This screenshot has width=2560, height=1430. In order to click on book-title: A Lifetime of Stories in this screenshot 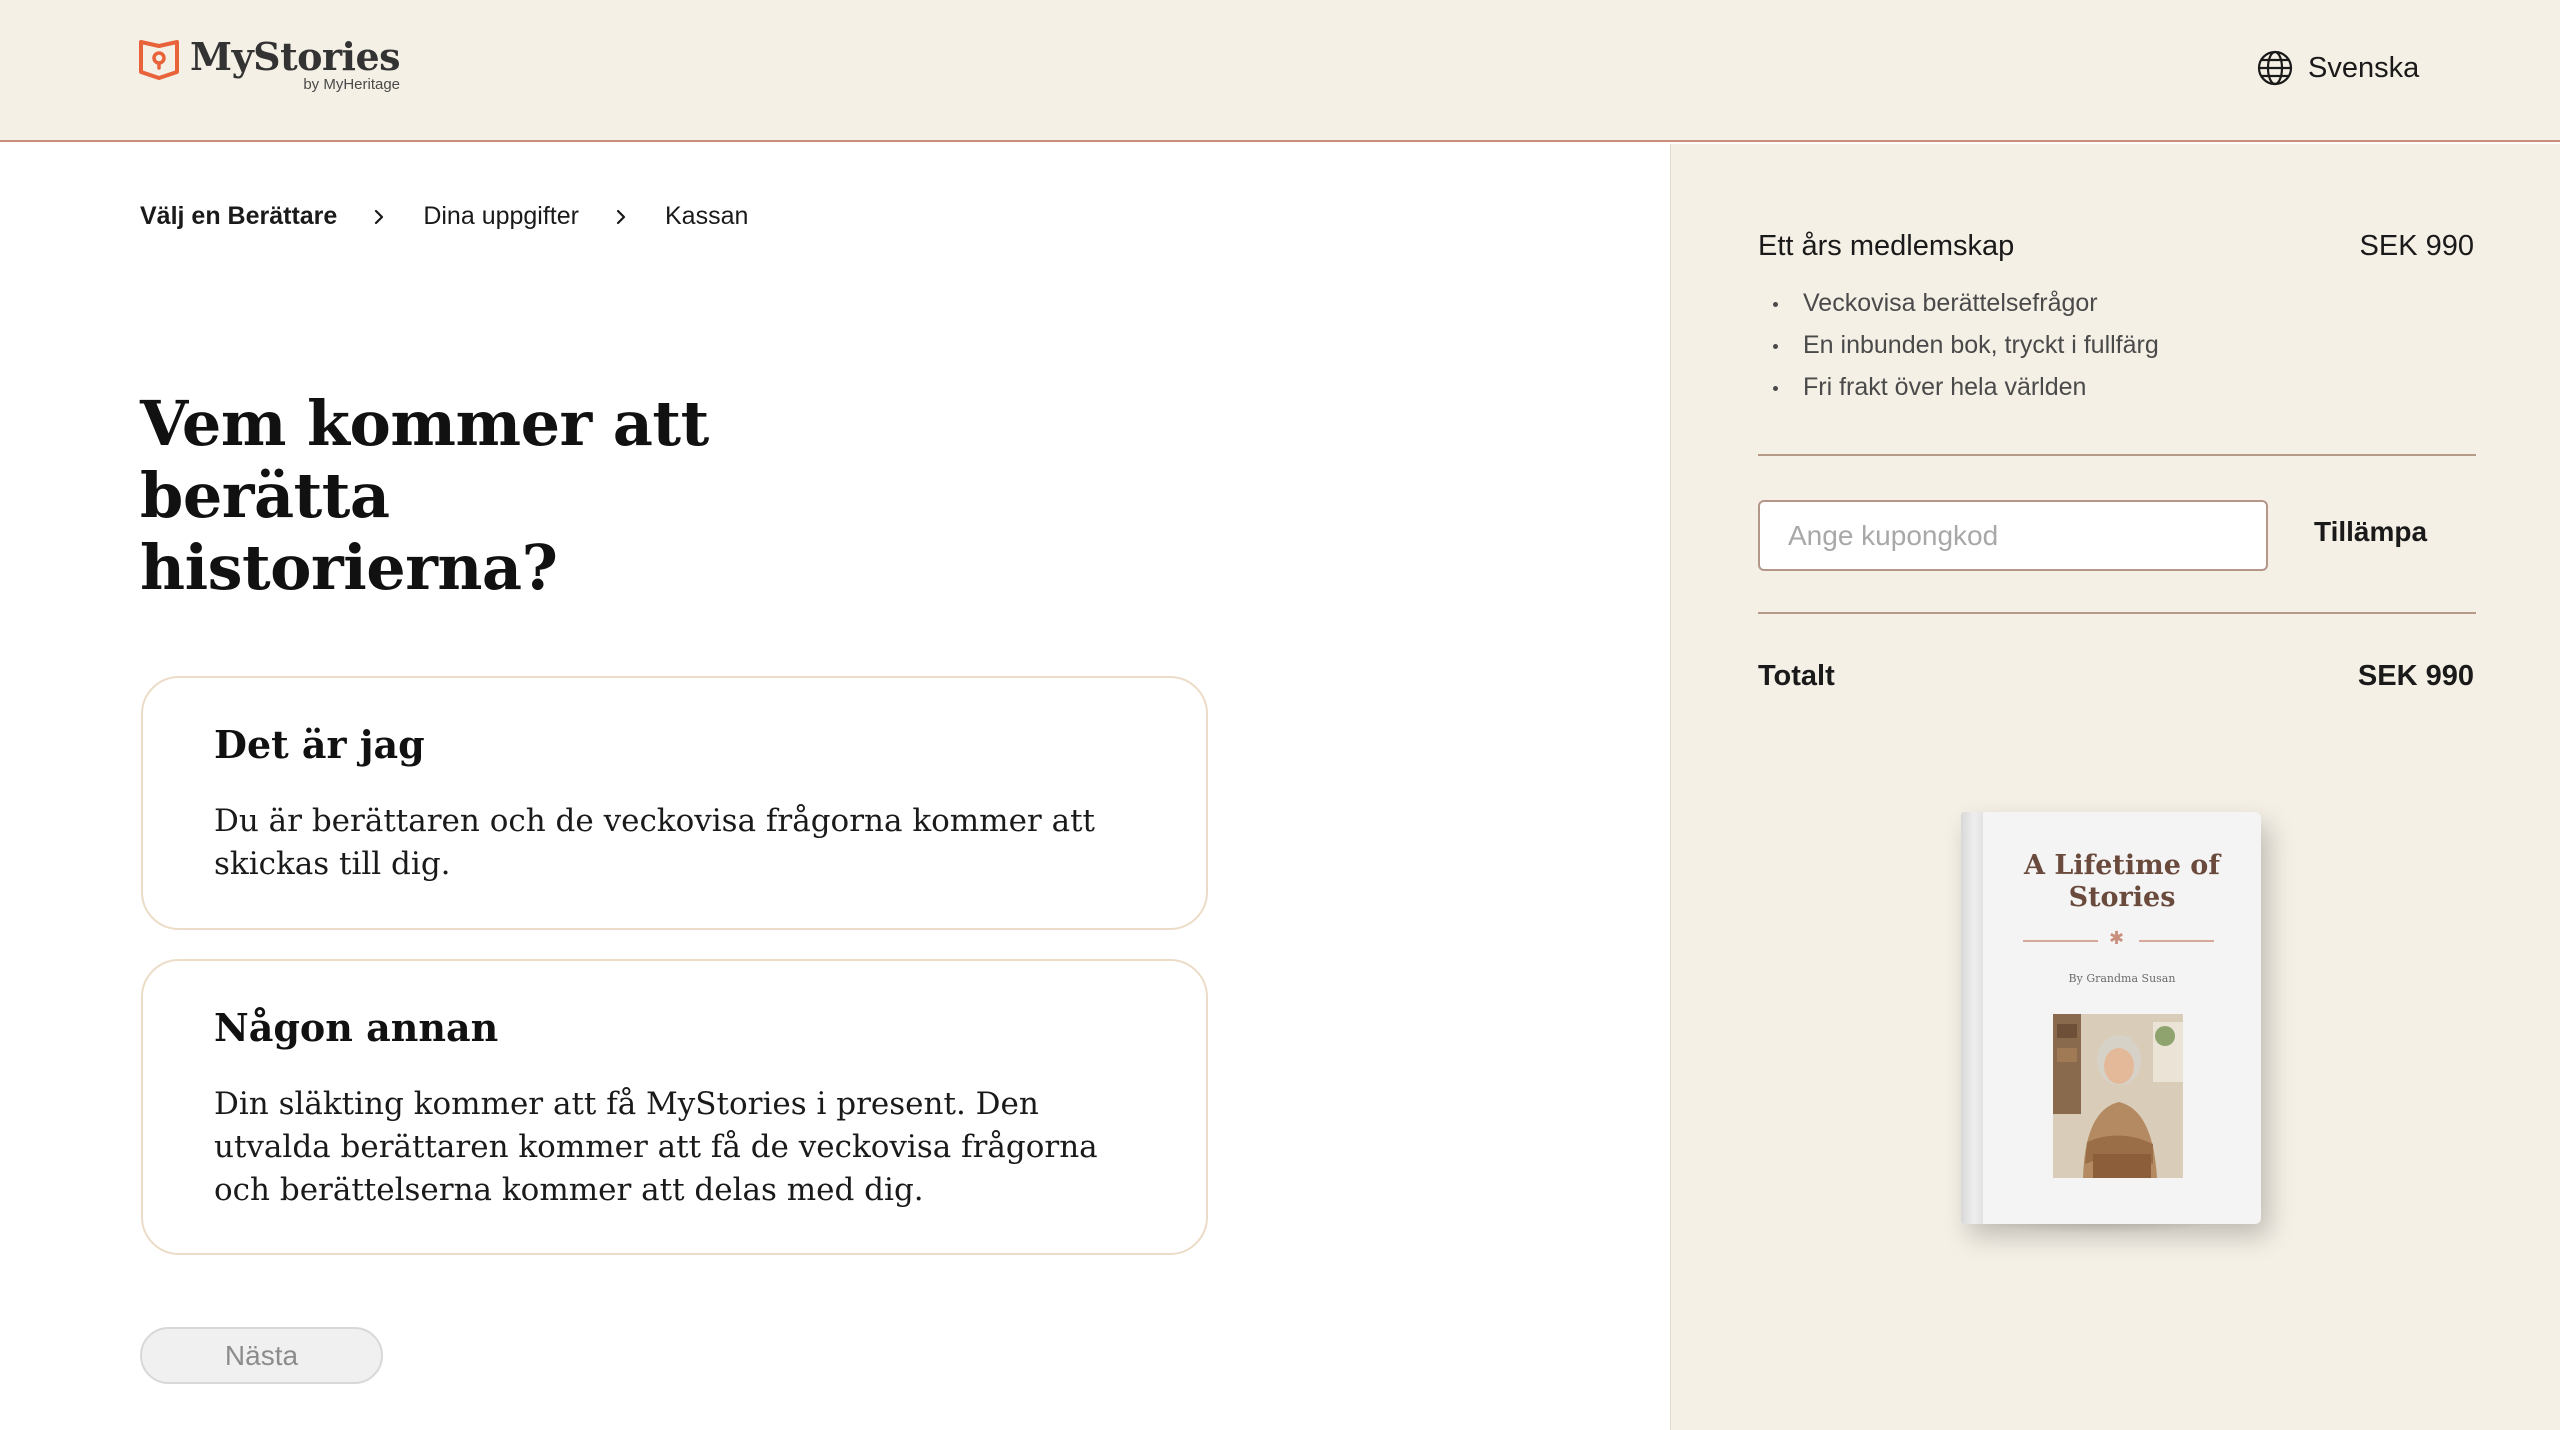, I will do `click(2122, 881)`.